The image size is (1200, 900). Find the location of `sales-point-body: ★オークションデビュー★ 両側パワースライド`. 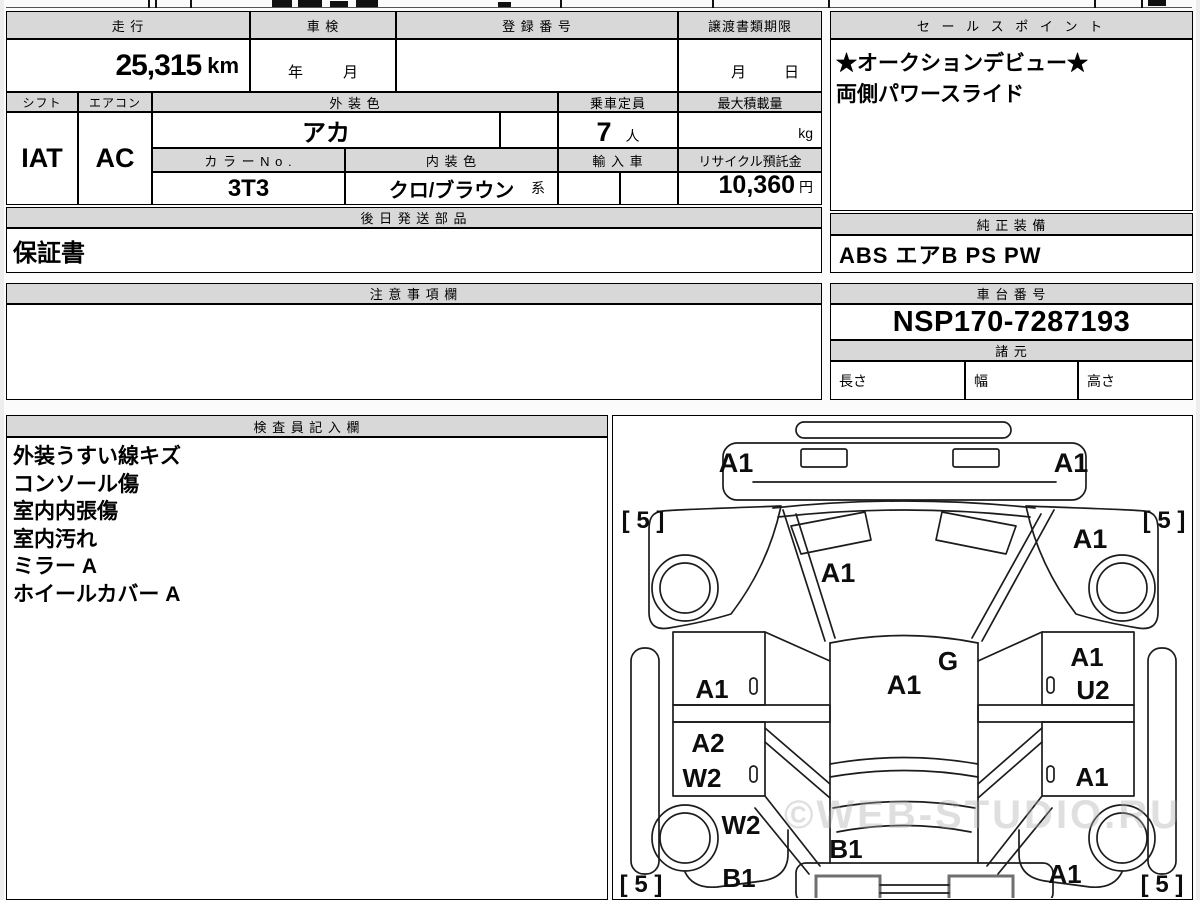

sales-point-body: ★オークションデビュー★ 両側パワースライド is located at coordinates (1011, 125).